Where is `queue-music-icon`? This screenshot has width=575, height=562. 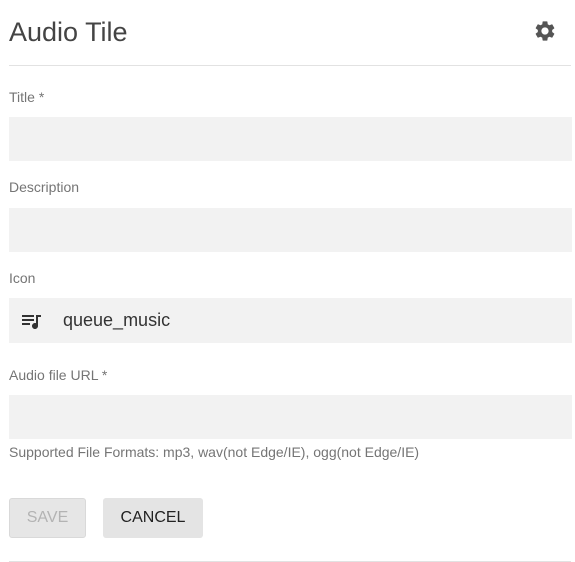 queue-music-icon is located at coordinates (31, 321).